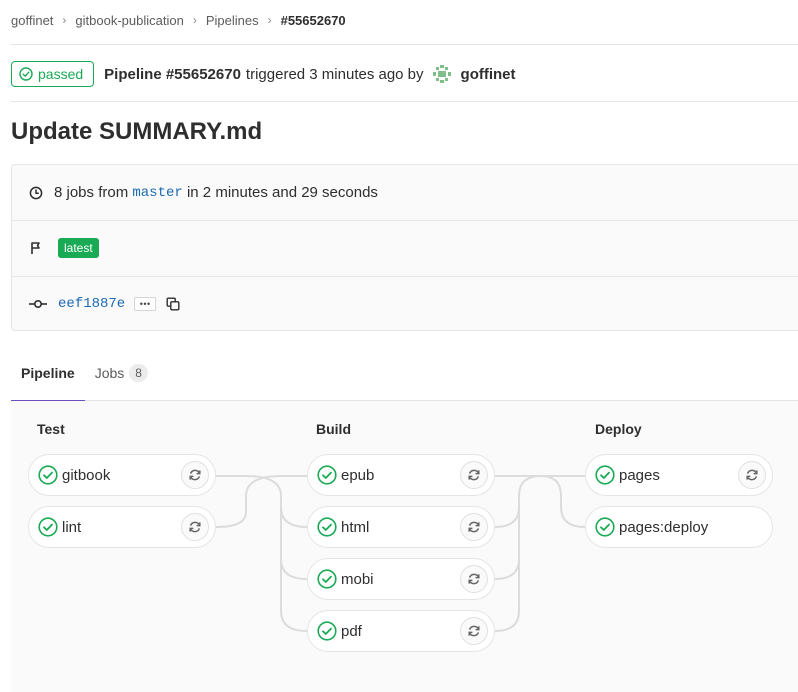  I want to click on stage-title-test: Test, so click(51, 429).